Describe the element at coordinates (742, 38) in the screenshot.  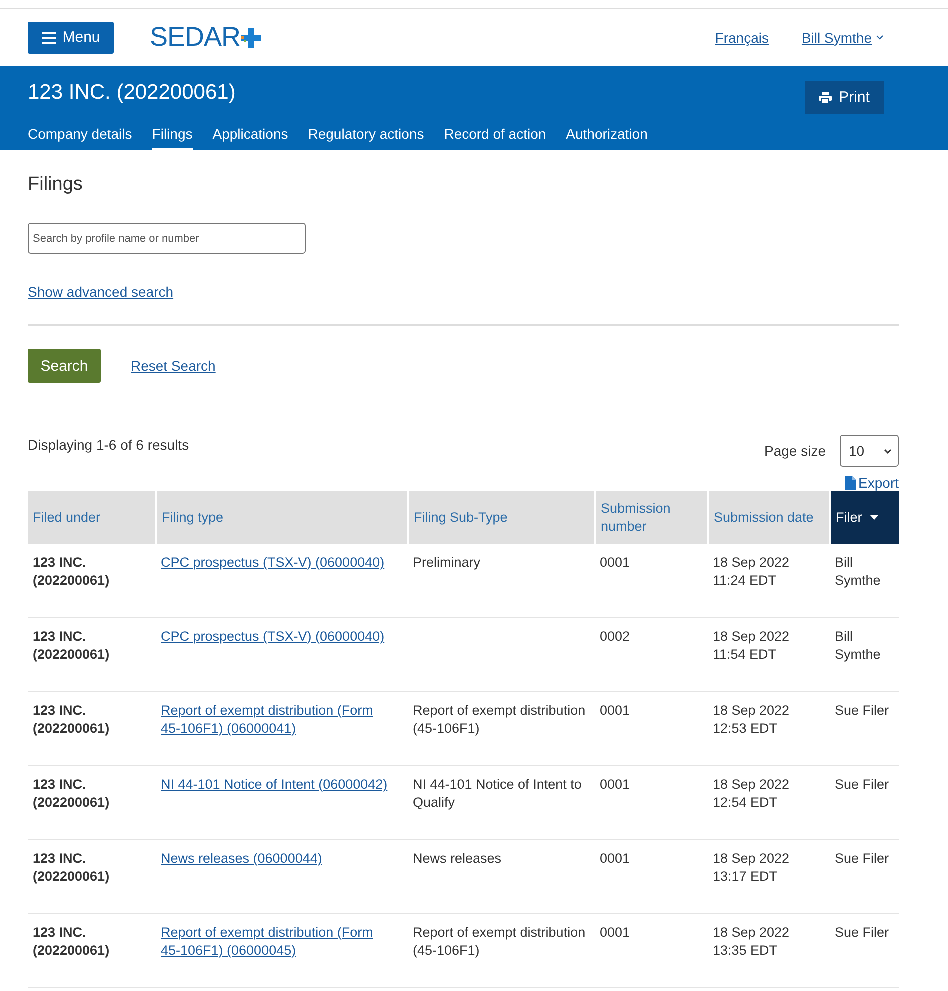
I see `language-link: Français` at that location.